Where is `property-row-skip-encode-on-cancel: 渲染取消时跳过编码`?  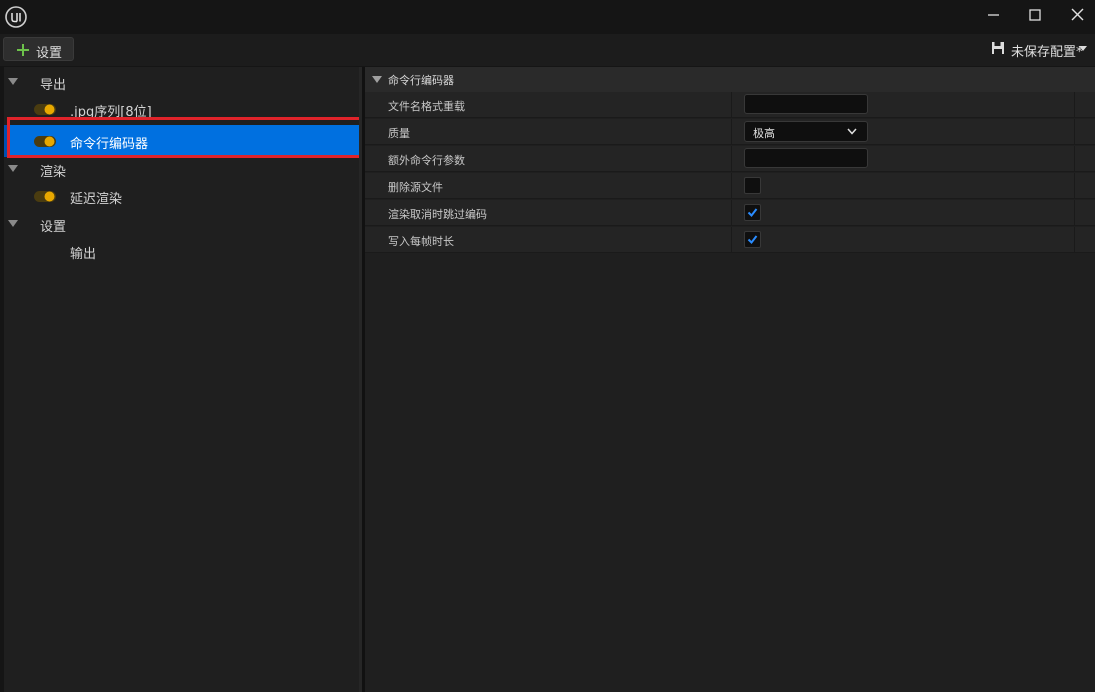
property-row-skip-encode-on-cancel: 渲染取消时跳过编码 is located at coordinates (730, 213).